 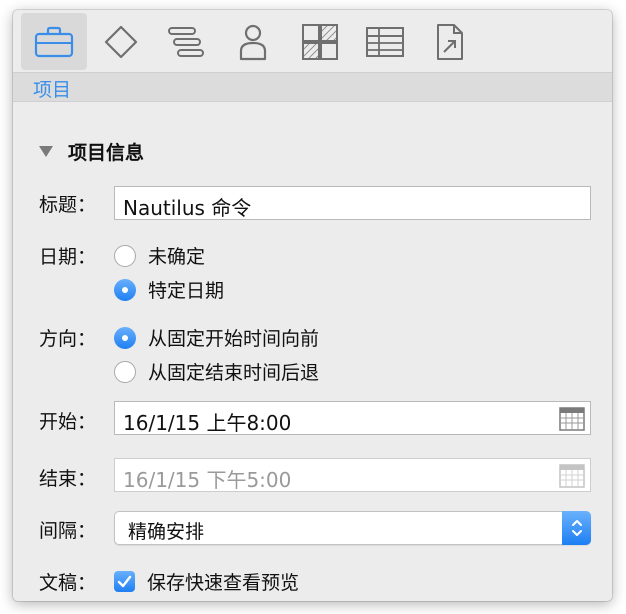 I want to click on start-date-value: 16/1/15 上午8:00, so click(x=207, y=423).